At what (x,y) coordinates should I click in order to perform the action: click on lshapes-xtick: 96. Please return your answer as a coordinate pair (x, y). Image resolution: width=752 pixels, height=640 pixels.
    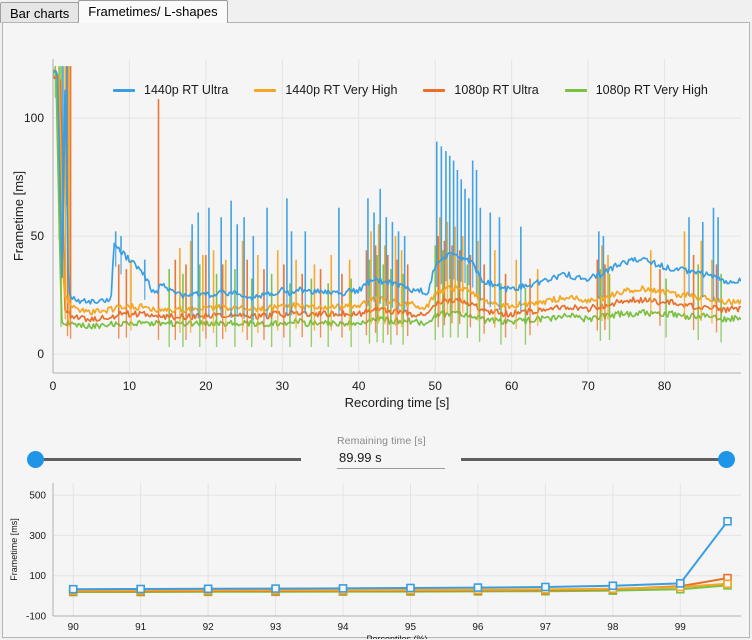
    Looking at the image, I should click on (478, 627).